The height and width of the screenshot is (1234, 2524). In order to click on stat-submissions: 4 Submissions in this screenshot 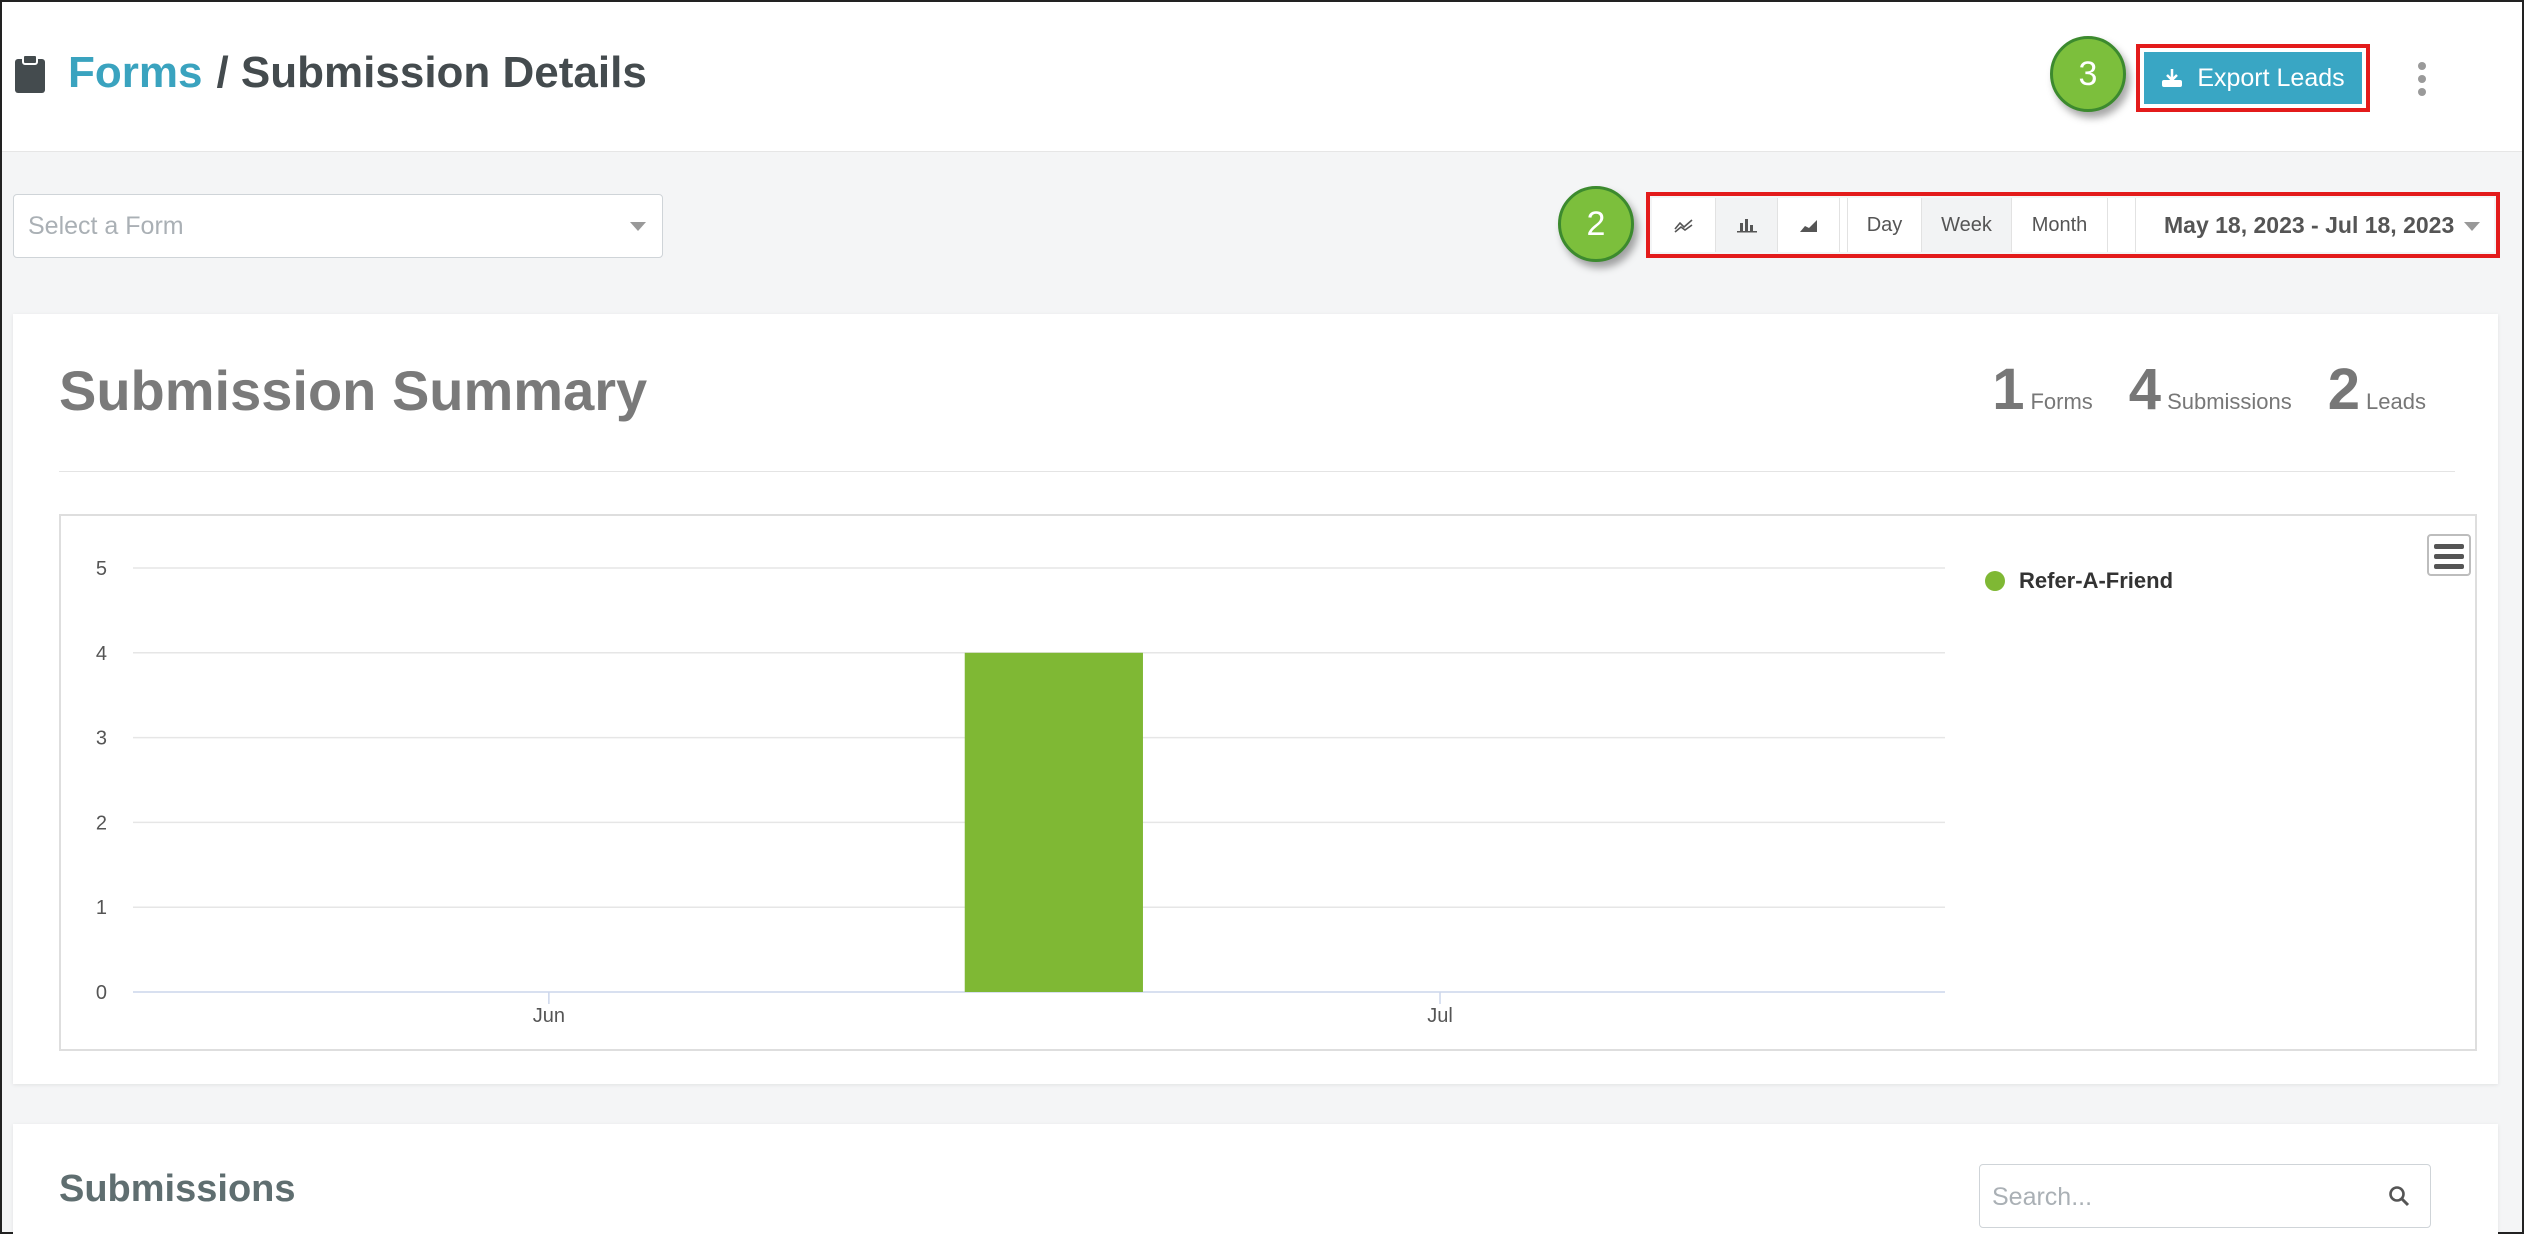, I will do `click(2210, 389)`.